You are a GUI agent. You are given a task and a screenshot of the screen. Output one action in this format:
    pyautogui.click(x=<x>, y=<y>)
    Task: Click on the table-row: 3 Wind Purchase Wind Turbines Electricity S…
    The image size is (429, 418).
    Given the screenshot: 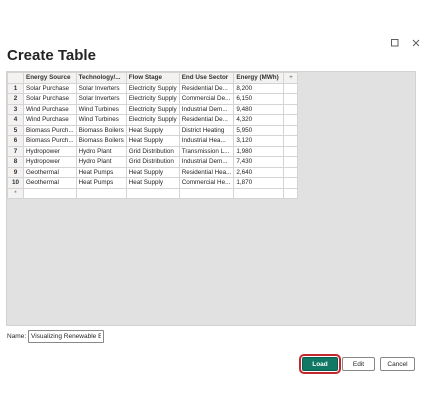 What is the action you would take?
    pyautogui.click(x=153, y=109)
    